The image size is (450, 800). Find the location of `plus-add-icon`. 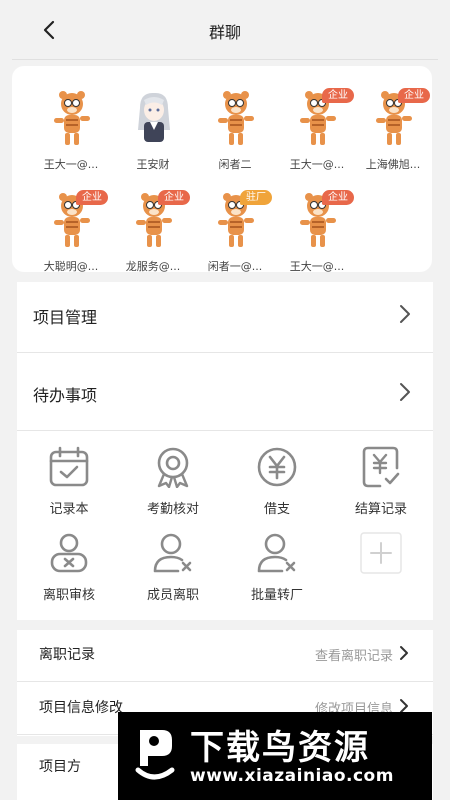

plus-add-icon is located at coordinates (381, 553).